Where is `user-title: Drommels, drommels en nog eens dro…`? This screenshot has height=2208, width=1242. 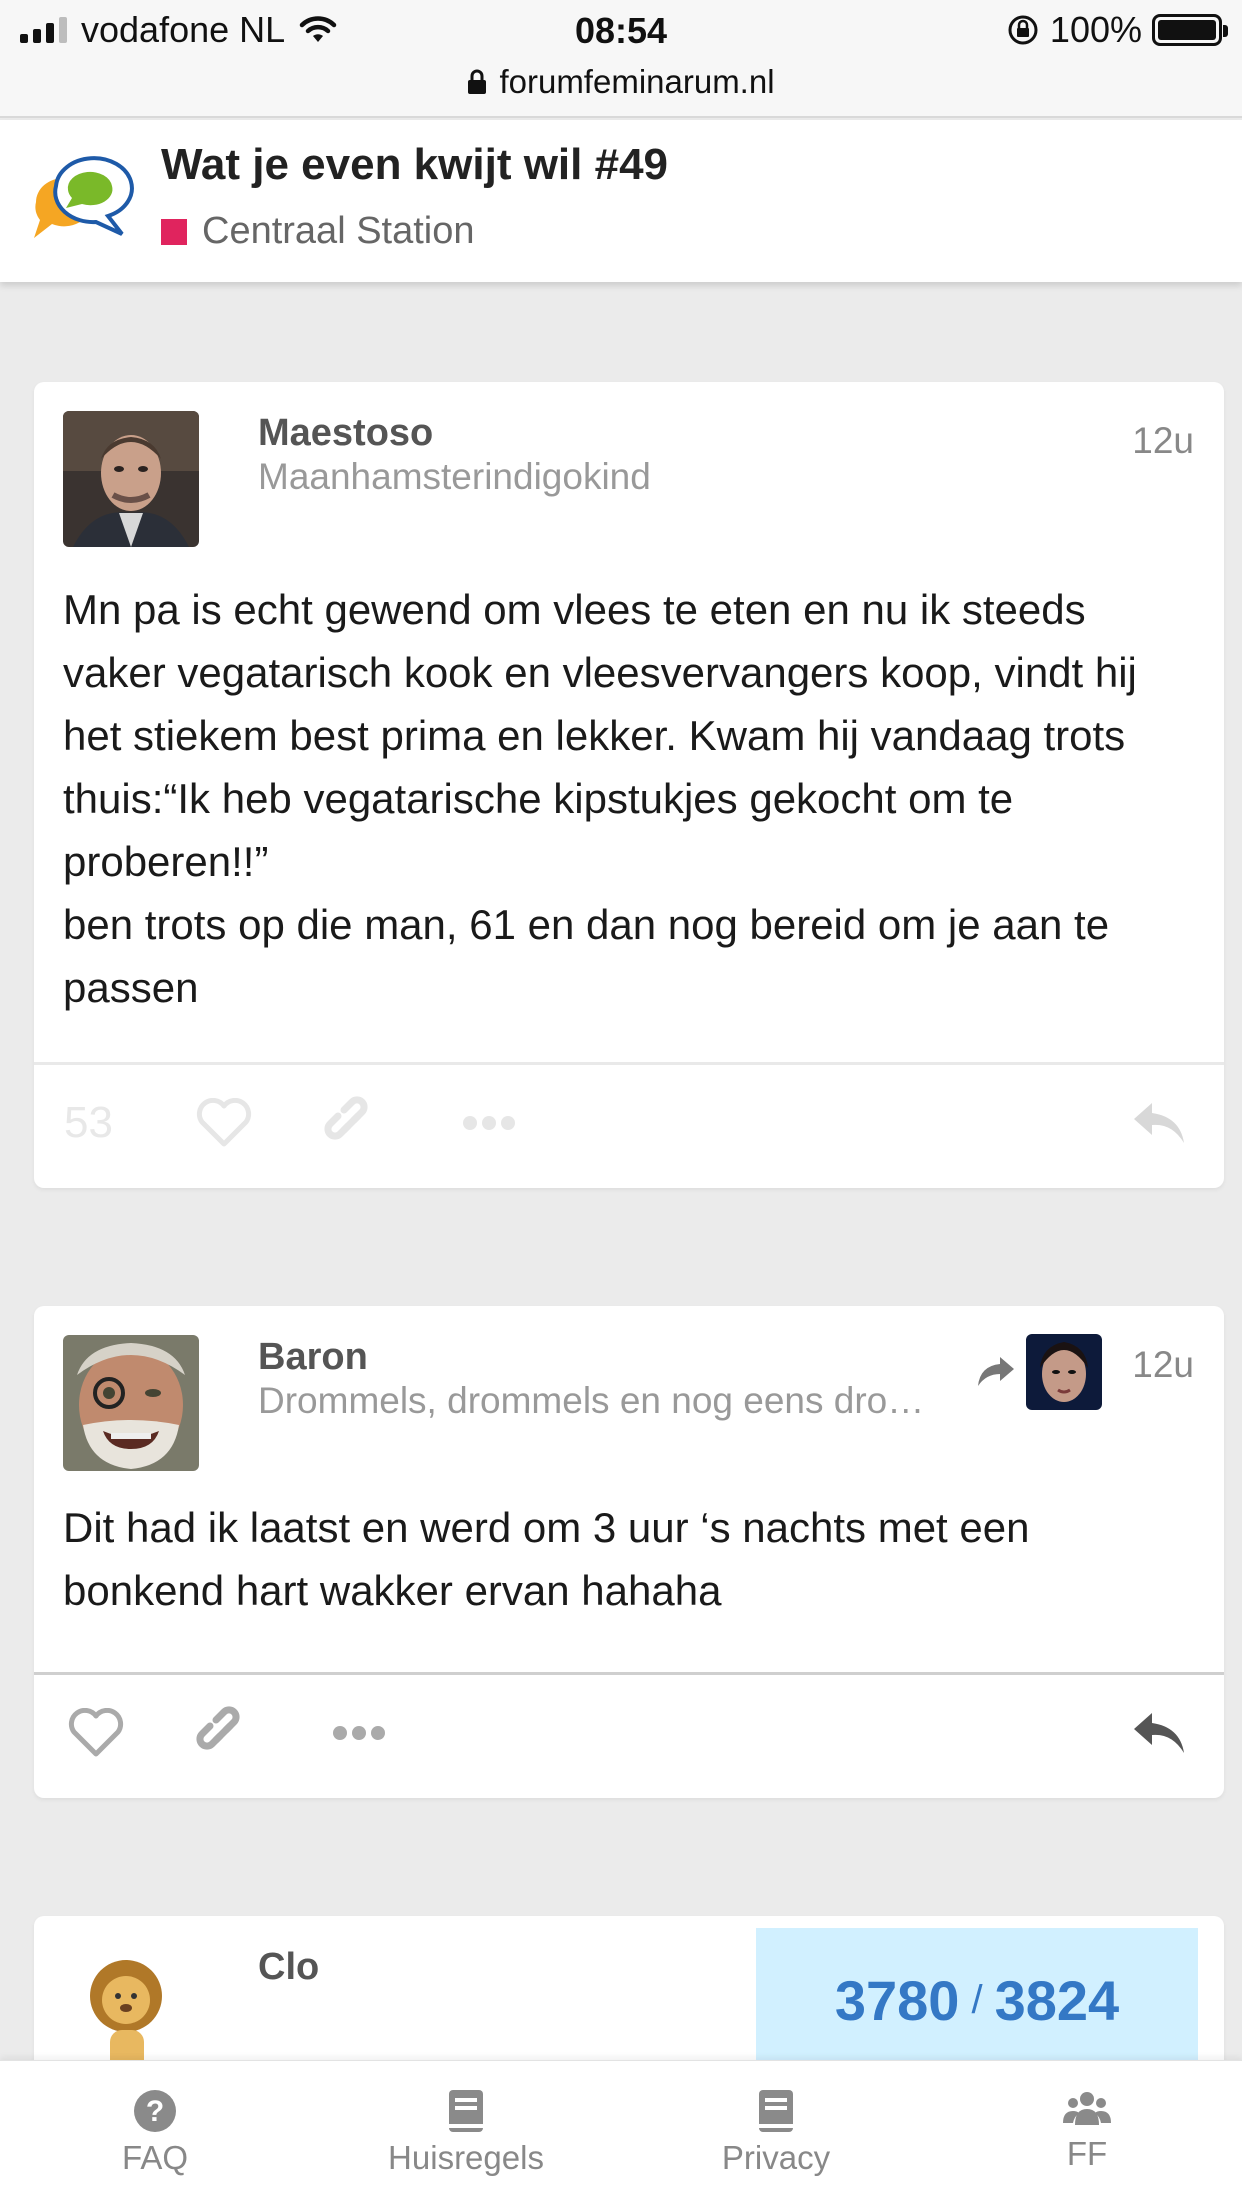 user-title: Drommels, drommels en nog eens dro… is located at coordinates (591, 1400).